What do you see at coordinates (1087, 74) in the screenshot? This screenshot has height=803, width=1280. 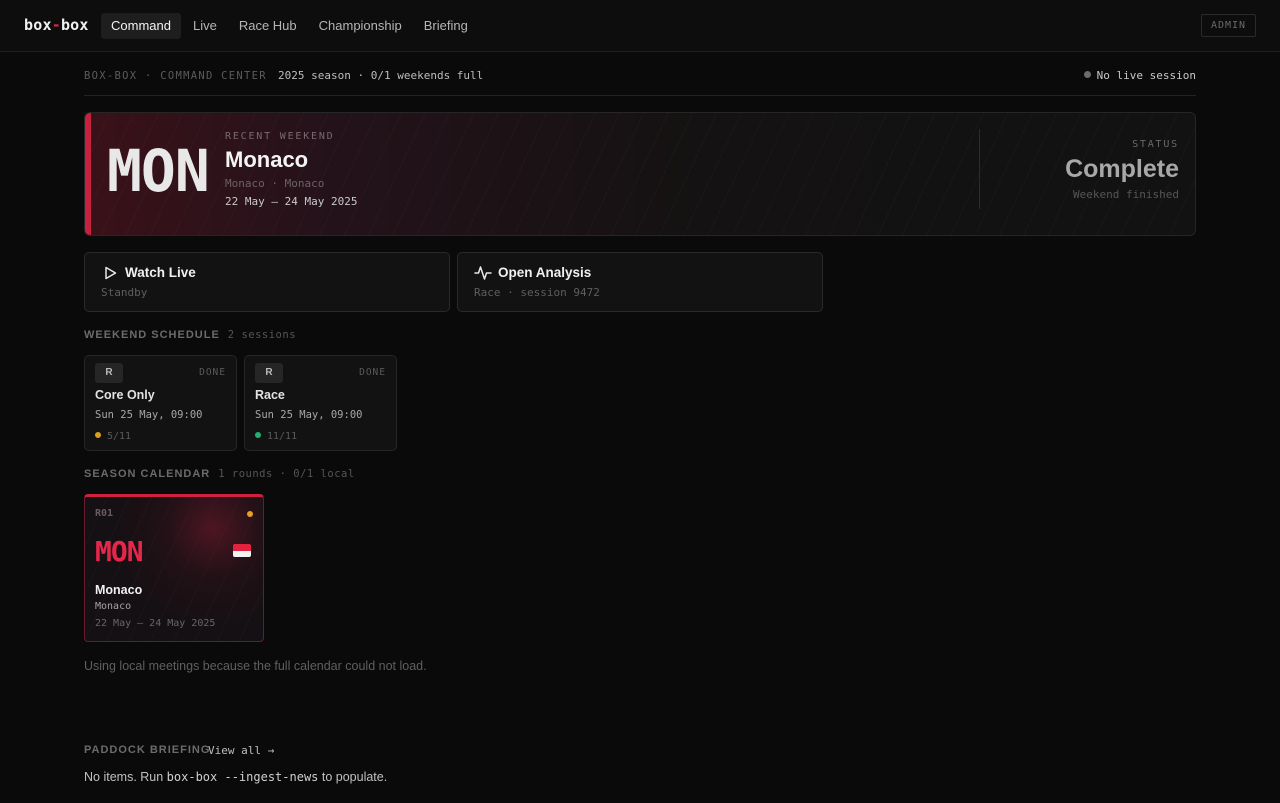 I see `status-dot-icon` at bounding box center [1087, 74].